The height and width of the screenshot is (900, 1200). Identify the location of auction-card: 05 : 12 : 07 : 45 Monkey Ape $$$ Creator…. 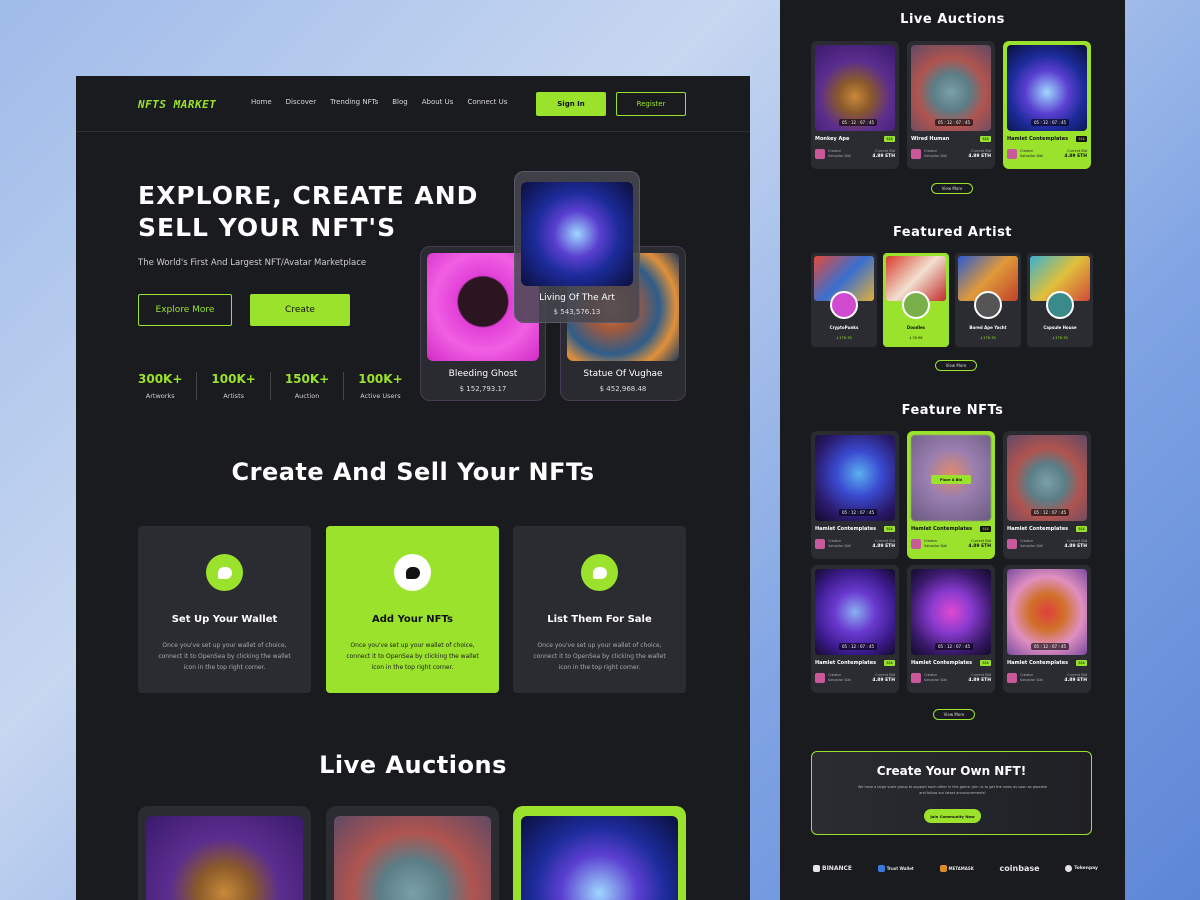
(855, 105).